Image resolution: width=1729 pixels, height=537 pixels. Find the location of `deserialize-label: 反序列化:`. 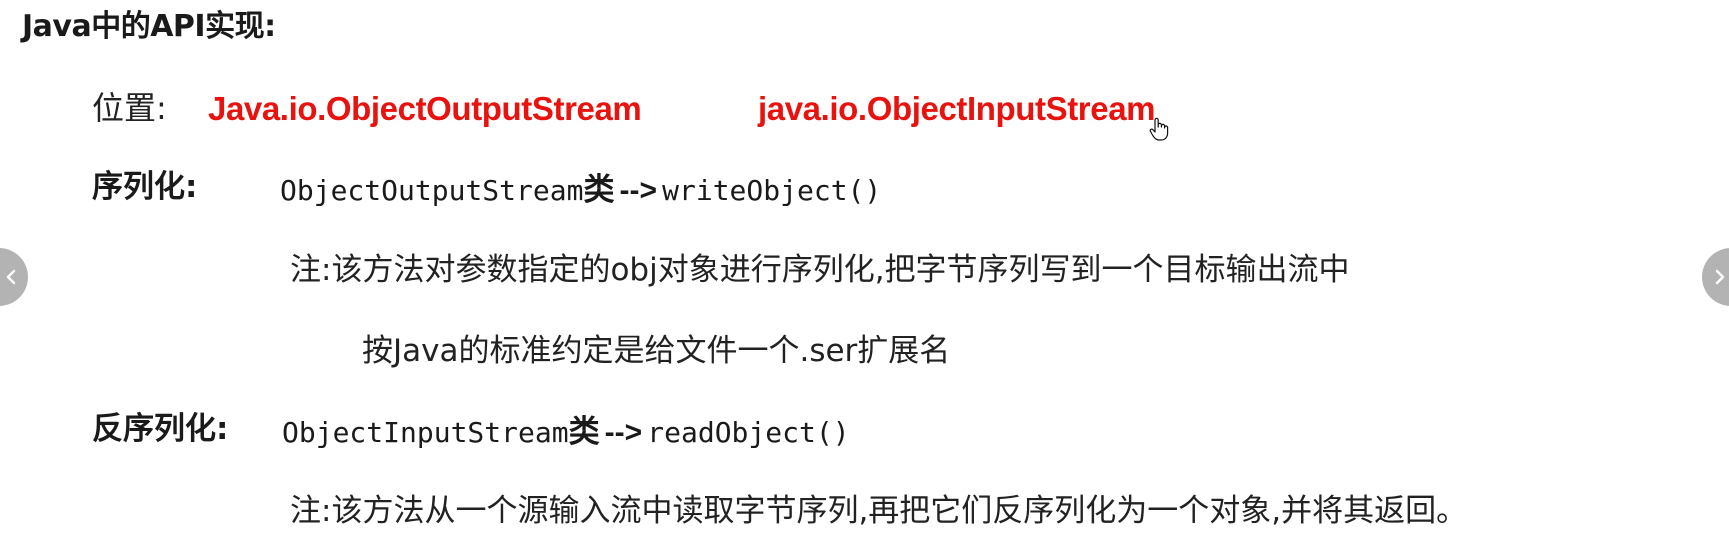

deserialize-label: 反序列化: is located at coordinates (160, 429).